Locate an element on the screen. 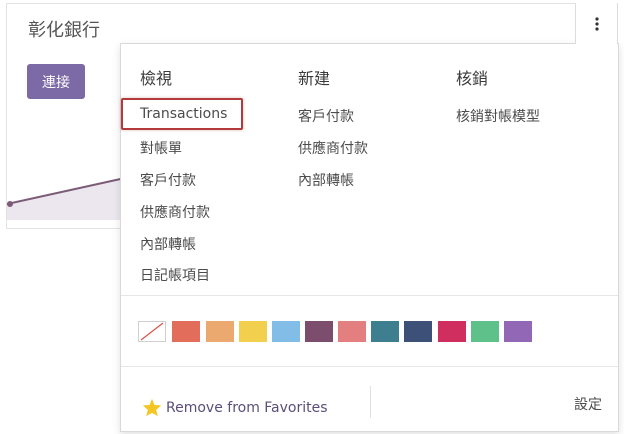  vertical-ellipsis-icon is located at coordinates (596, 23).